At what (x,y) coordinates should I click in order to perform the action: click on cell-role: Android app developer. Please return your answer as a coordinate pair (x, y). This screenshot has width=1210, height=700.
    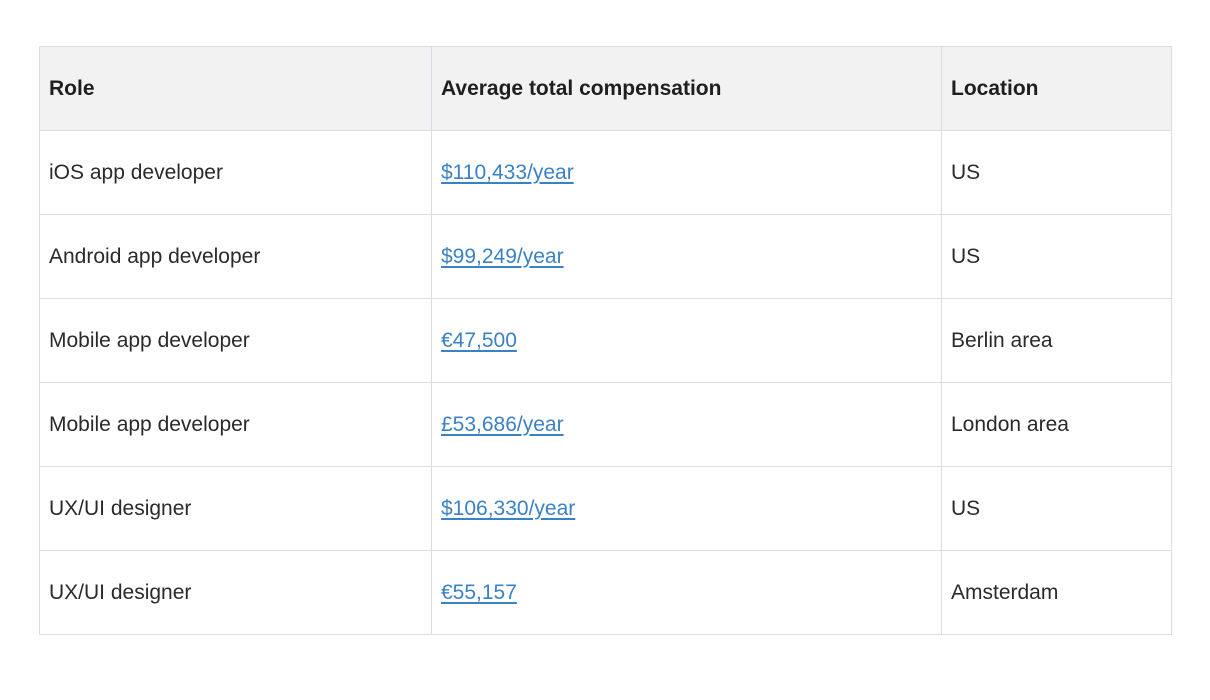
    Looking at the image, I should click on (235, 256).